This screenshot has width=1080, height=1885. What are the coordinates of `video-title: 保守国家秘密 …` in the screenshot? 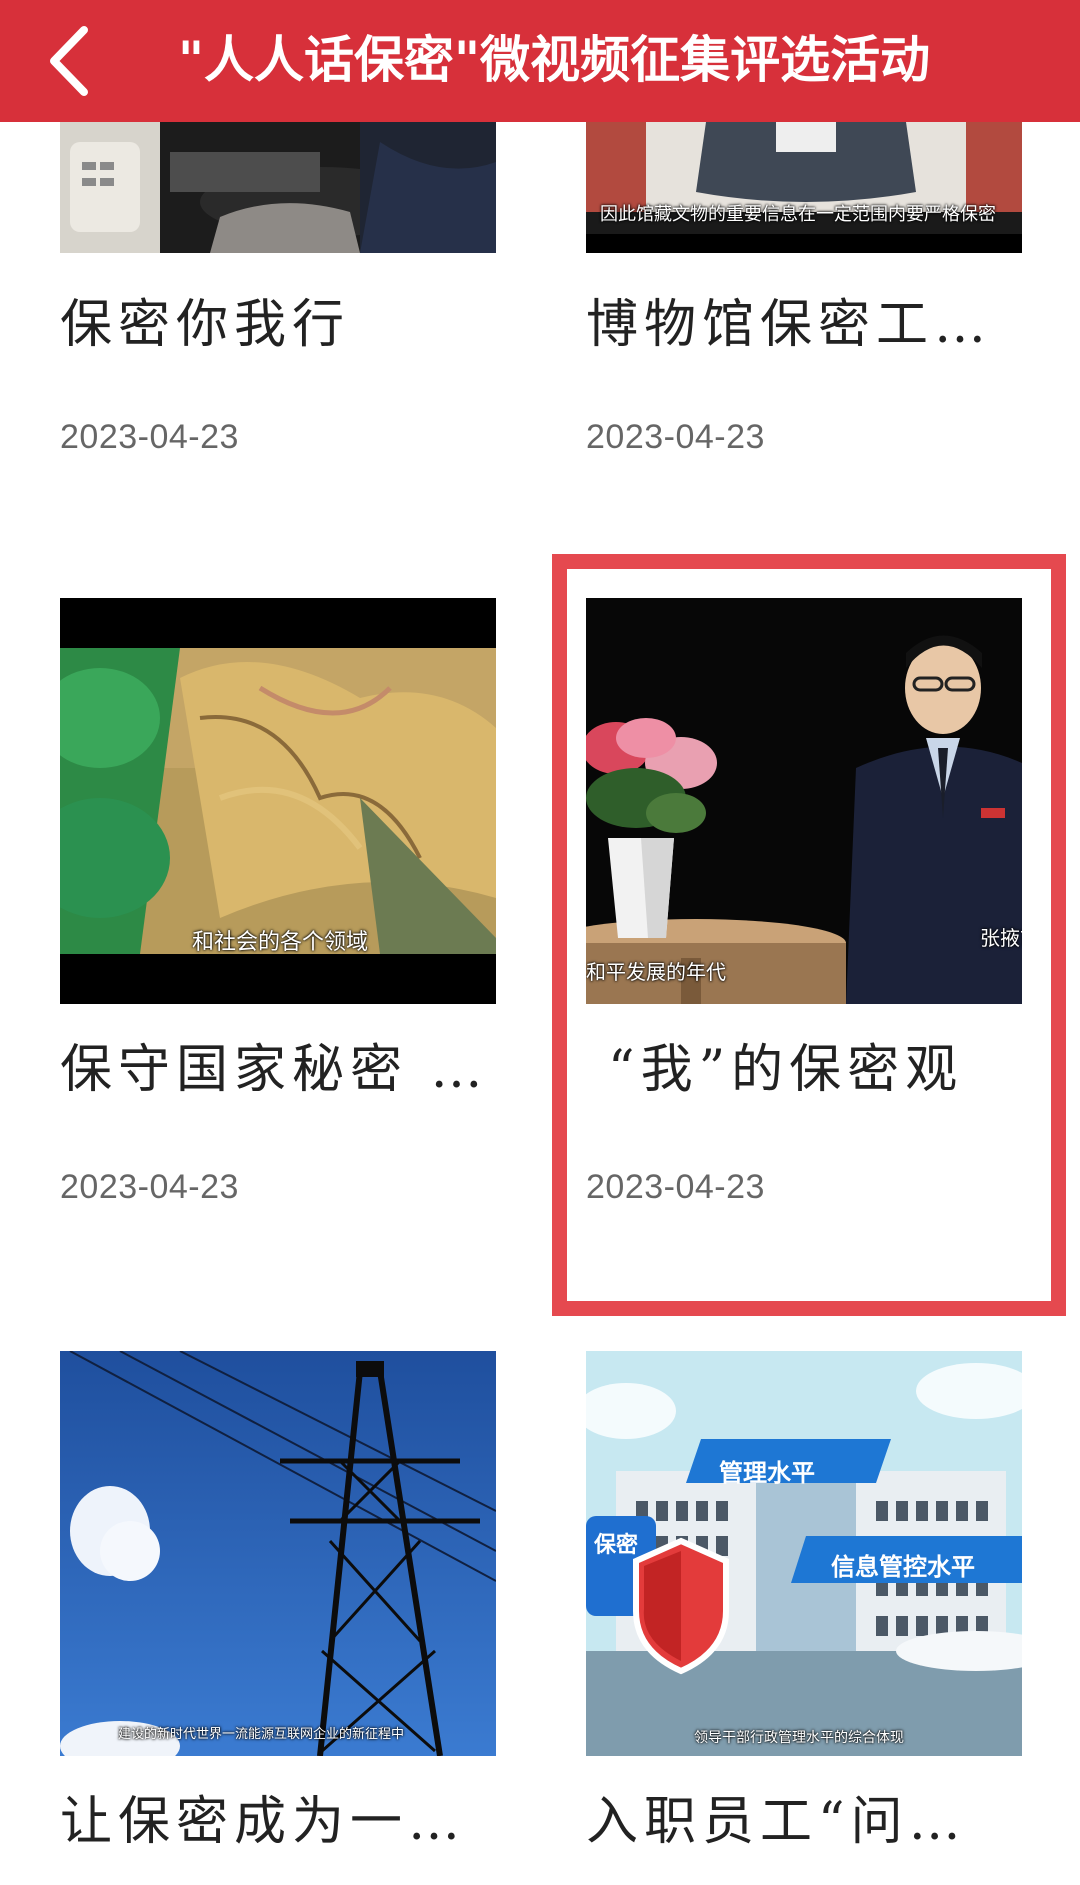 It's located at (278, 1070).